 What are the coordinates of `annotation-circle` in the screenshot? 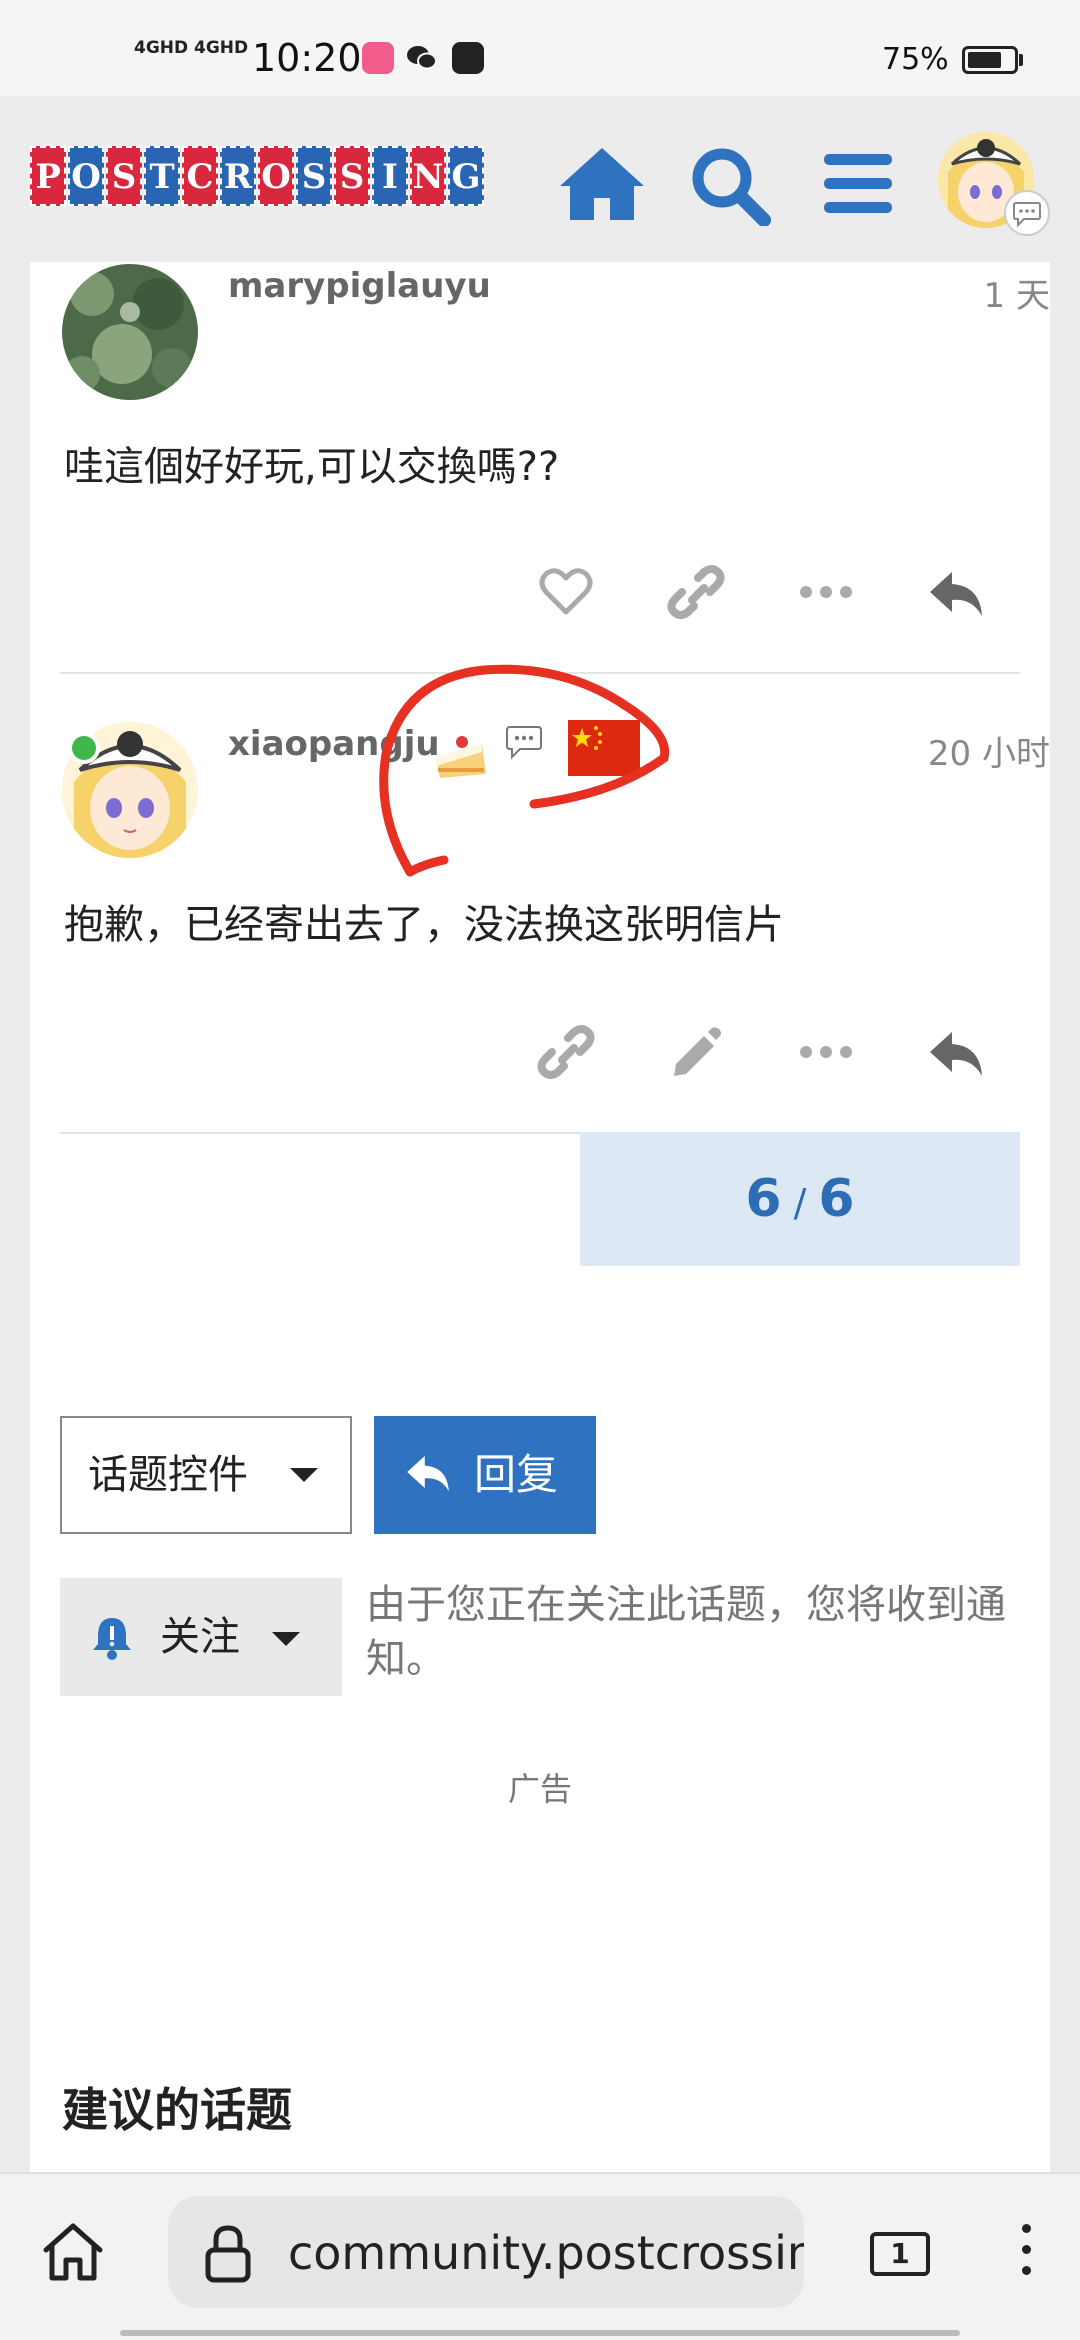 It's located at (524, 770).